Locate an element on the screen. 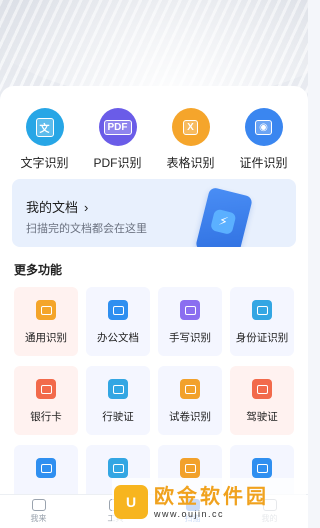 The width and height of the screenshot is (320, 528). watermark-url: www.oujin.cc is located at coordinates (189, 513).